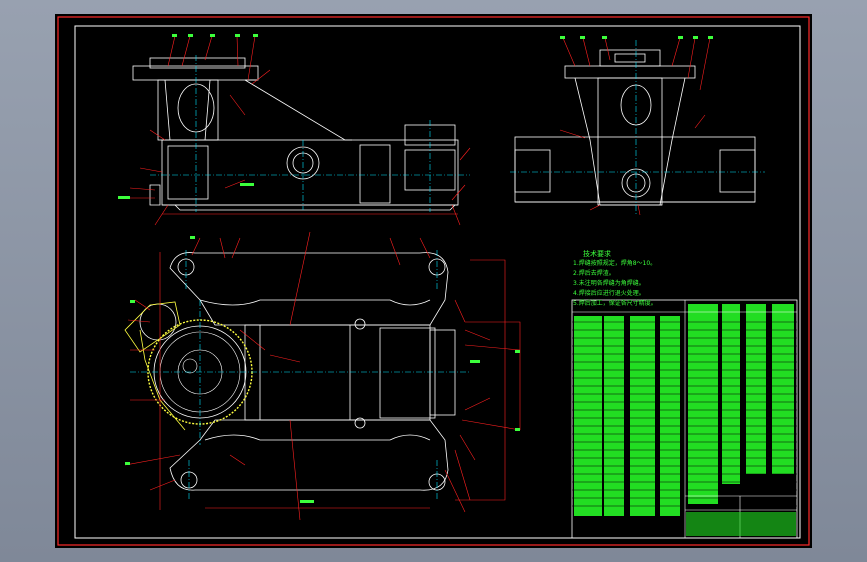 The image size is (867, 562). What do you see at coordinates (597, 254) in the screenshot?
I see `notes-title: 技术要求` at bounding box center [597, 254].